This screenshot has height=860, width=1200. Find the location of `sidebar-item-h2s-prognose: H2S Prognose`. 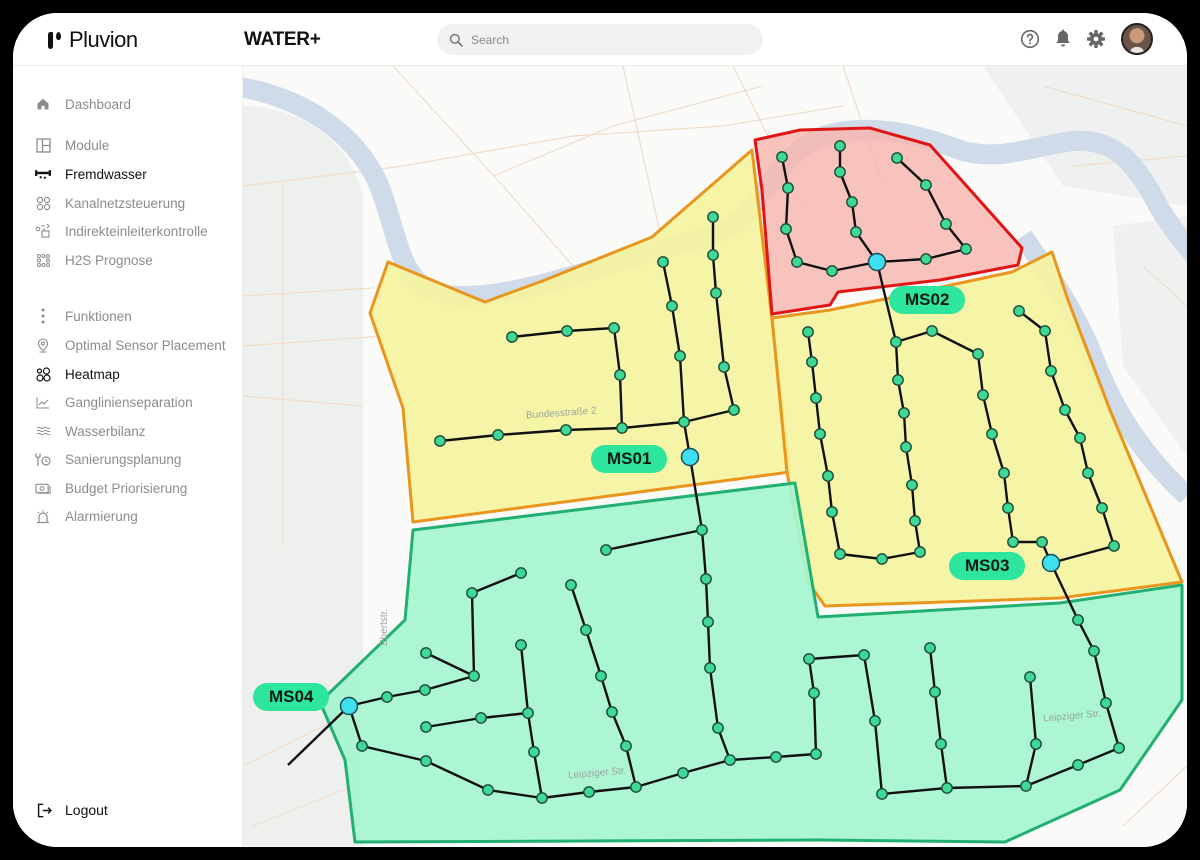

sidebar-item-h2s-prognose: H2S Prognose is located at coordinates (94, 260).